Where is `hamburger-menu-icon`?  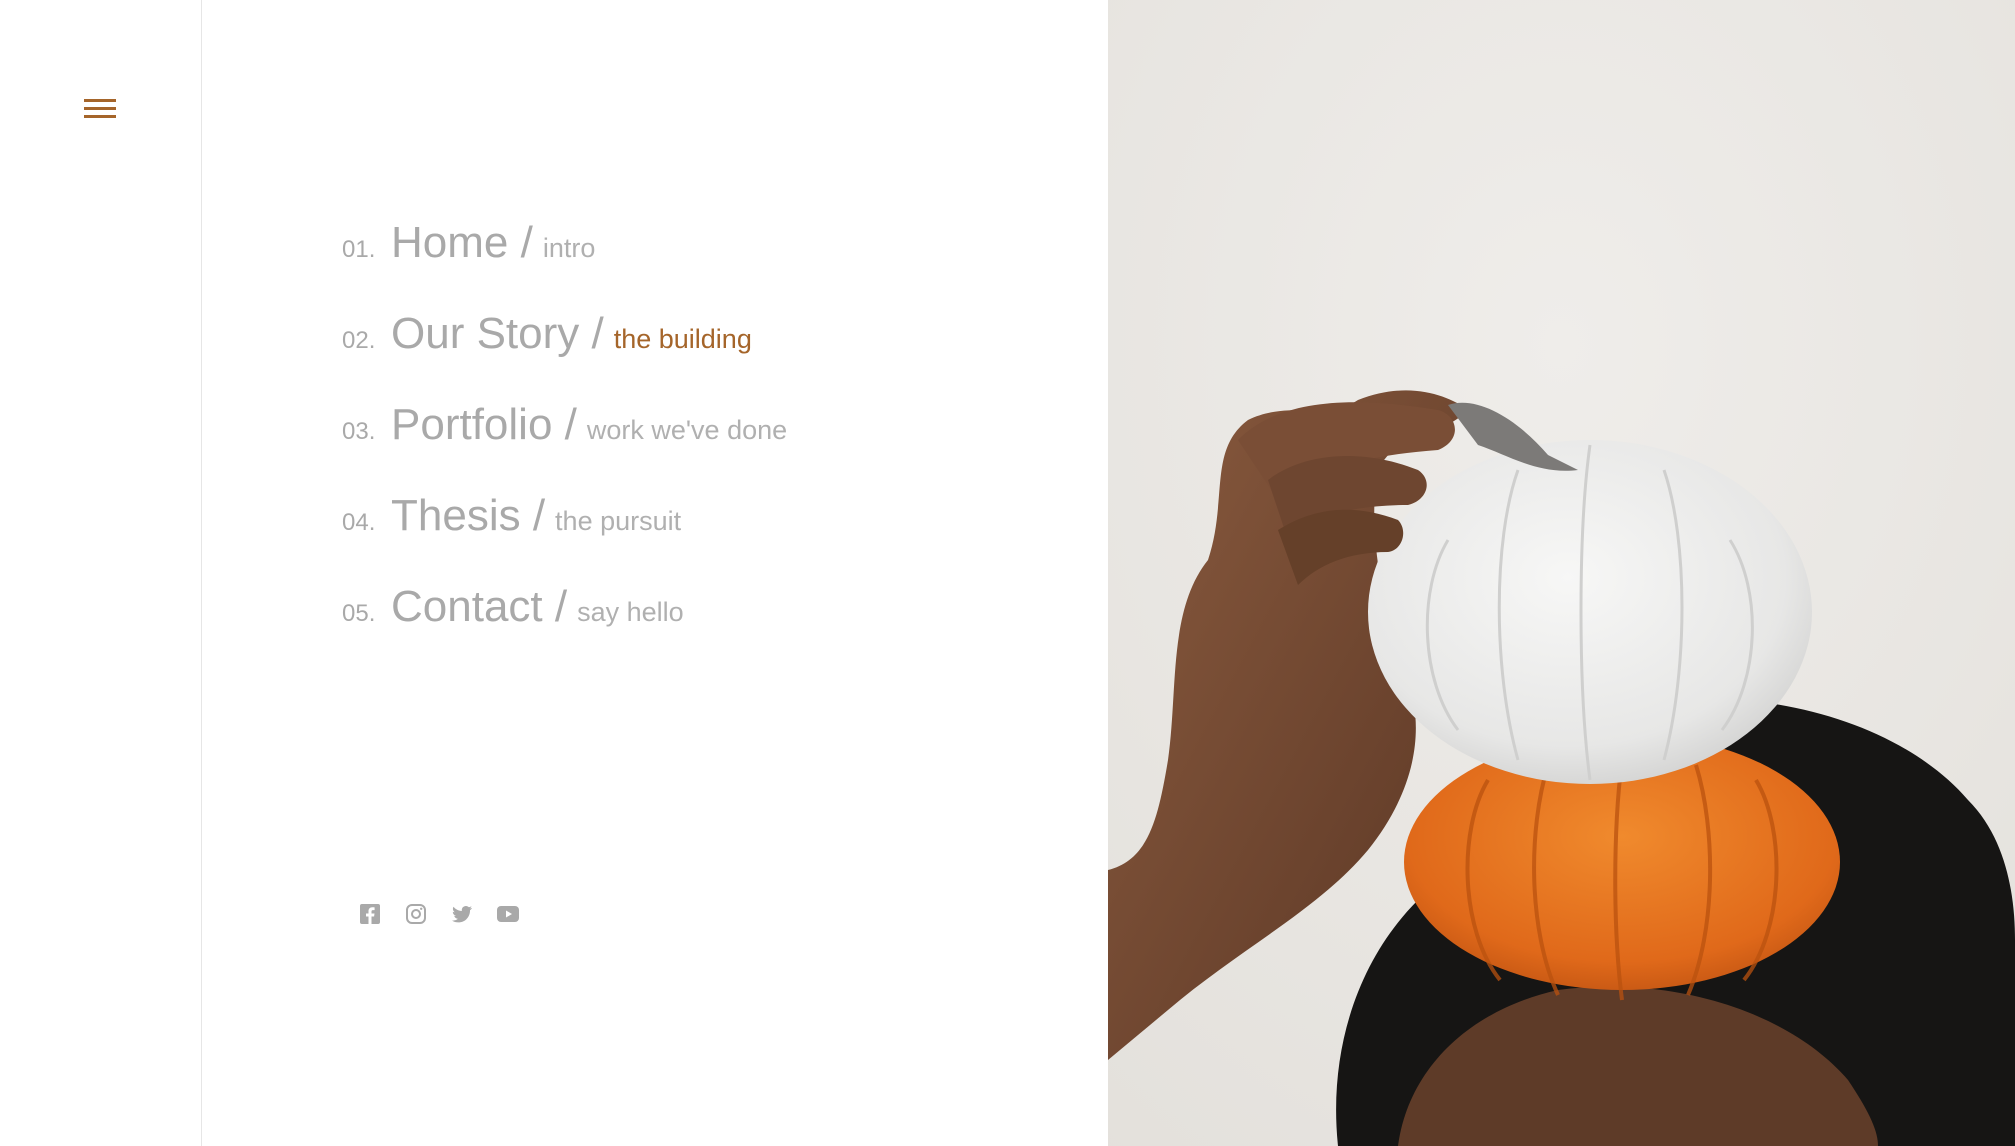
hamburger-menu-icon is located at coordinates (100, 111).